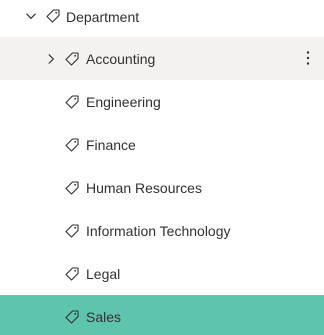 This screenshot has width=324, height=335. What do you see at coordinates (162, 101) in the screenshot?
I see `tree-node-engineering: Engineering` at bounding box center [162, 101].